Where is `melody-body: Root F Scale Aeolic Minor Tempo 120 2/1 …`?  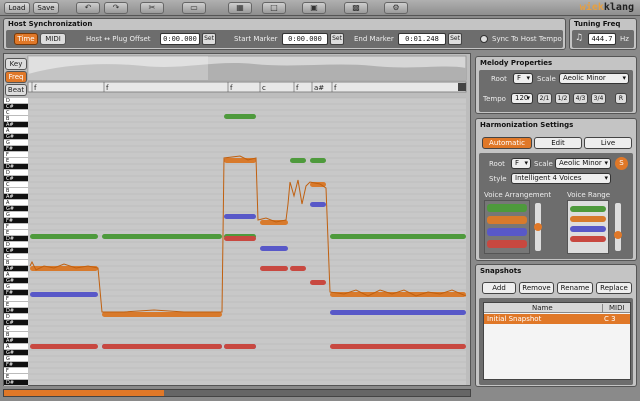 melody-body: Root F Scale Aeolic Minor Tempo 120 2/1 … is located at coordinates (556, 91).